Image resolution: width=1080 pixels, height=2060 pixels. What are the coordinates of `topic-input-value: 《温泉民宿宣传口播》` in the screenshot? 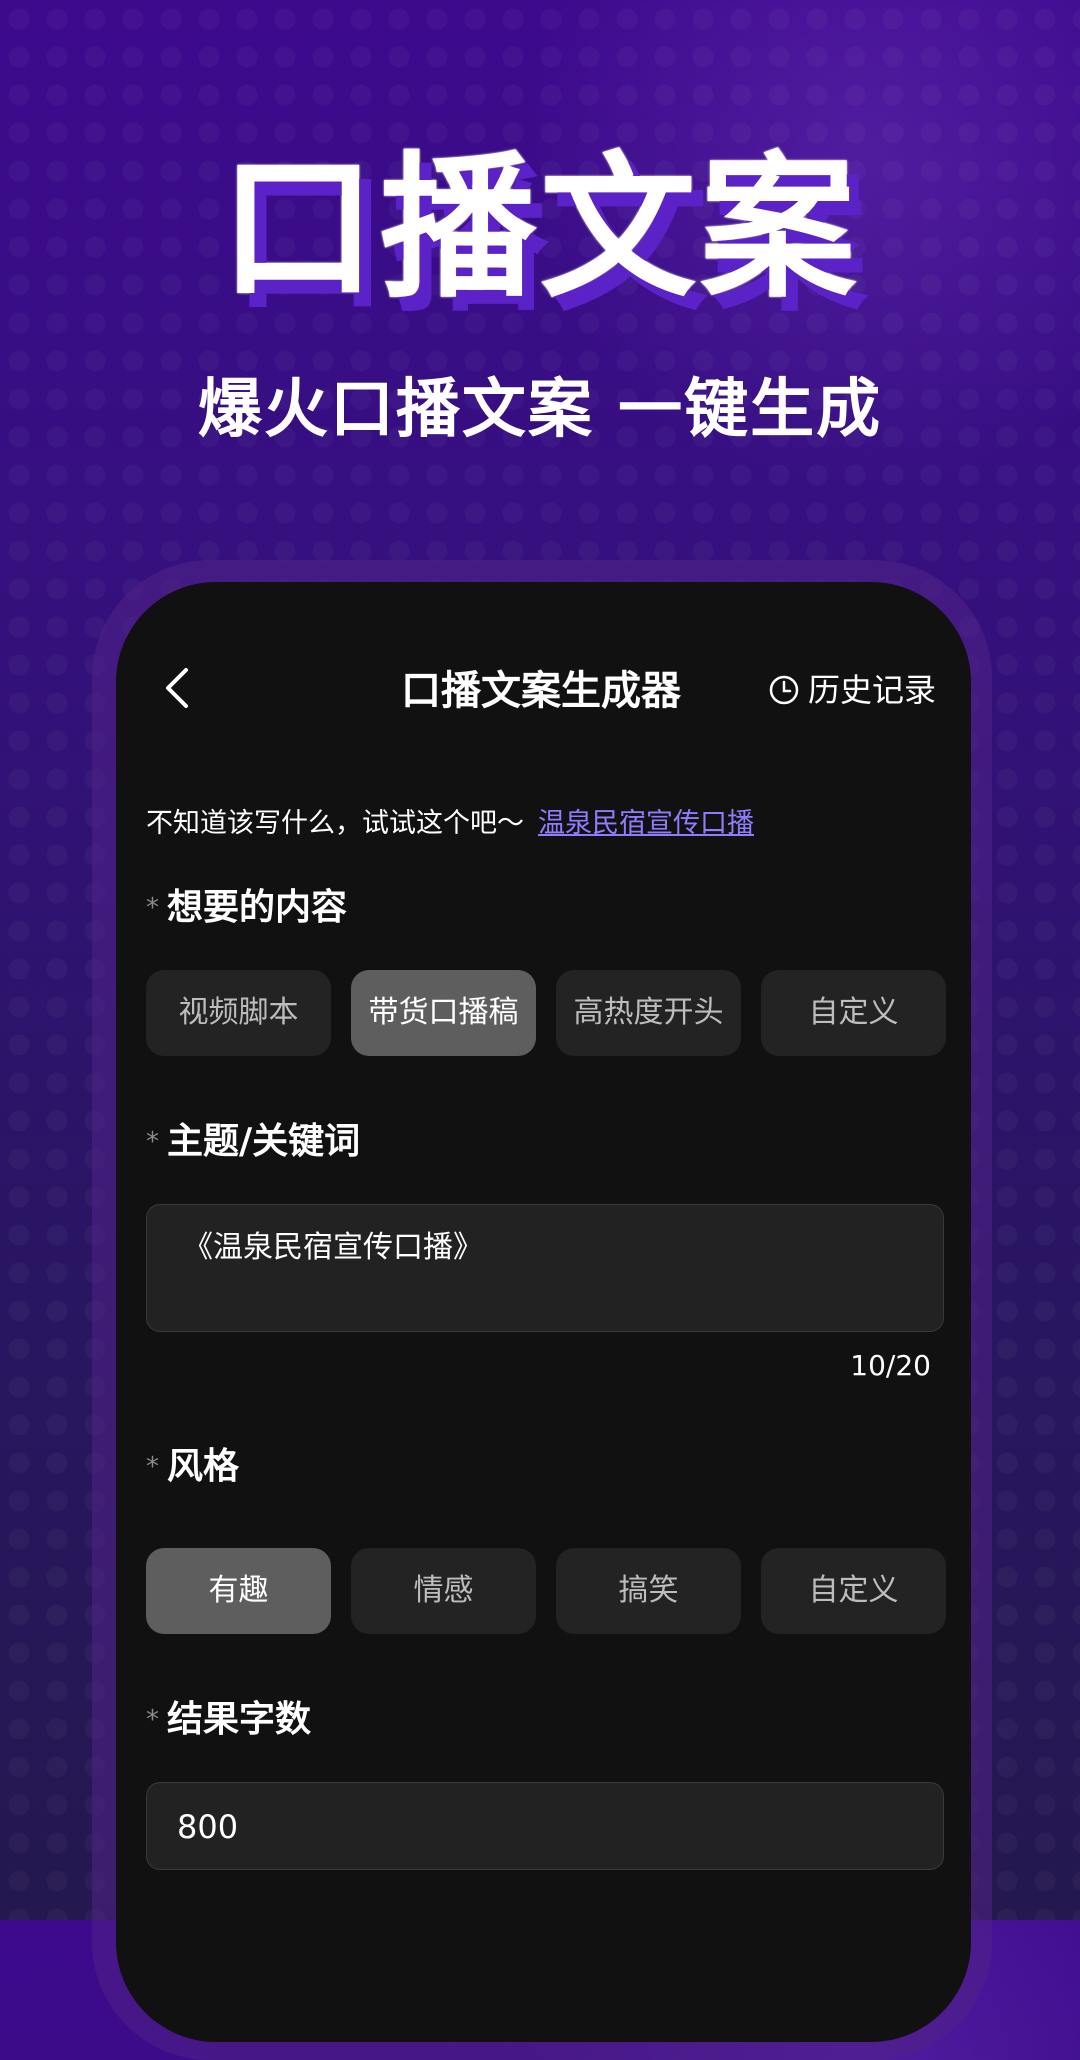 It's located at (333, 1247).